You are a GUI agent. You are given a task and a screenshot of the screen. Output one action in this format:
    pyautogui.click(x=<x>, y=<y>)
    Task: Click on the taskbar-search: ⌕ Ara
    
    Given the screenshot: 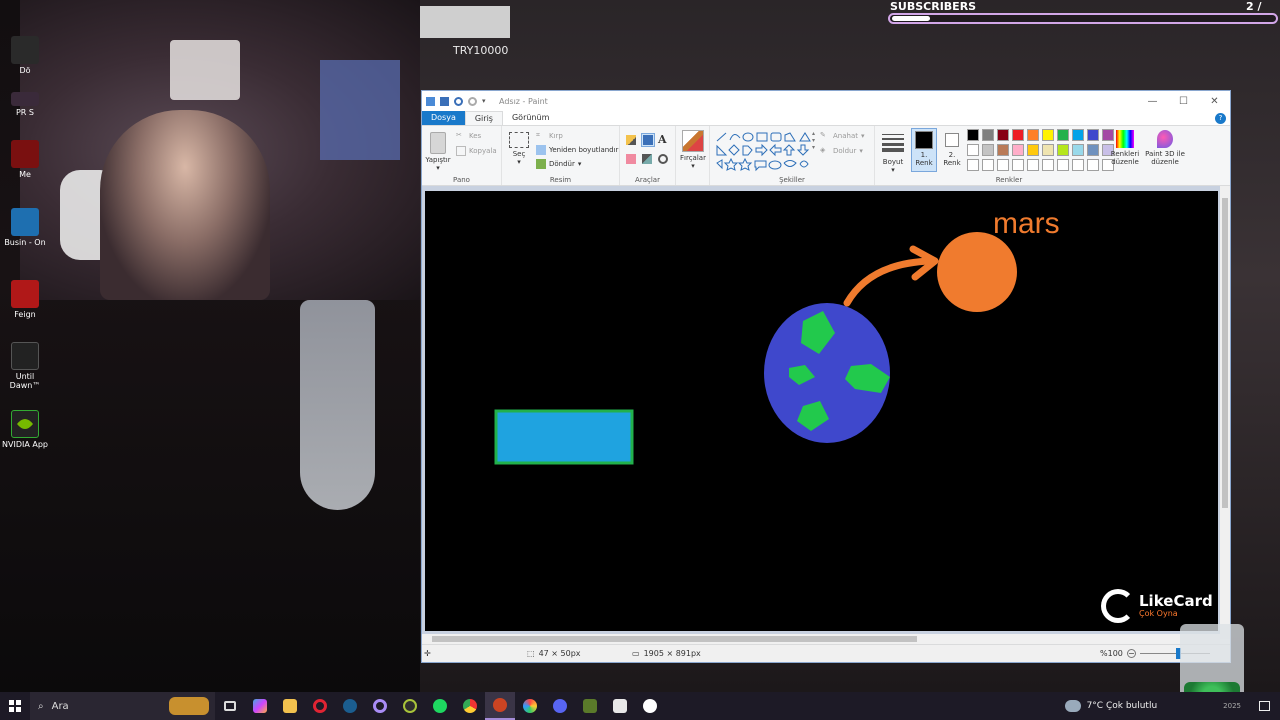 What is the action you would take?
    pyautogui.click(x=122, y=706)
    